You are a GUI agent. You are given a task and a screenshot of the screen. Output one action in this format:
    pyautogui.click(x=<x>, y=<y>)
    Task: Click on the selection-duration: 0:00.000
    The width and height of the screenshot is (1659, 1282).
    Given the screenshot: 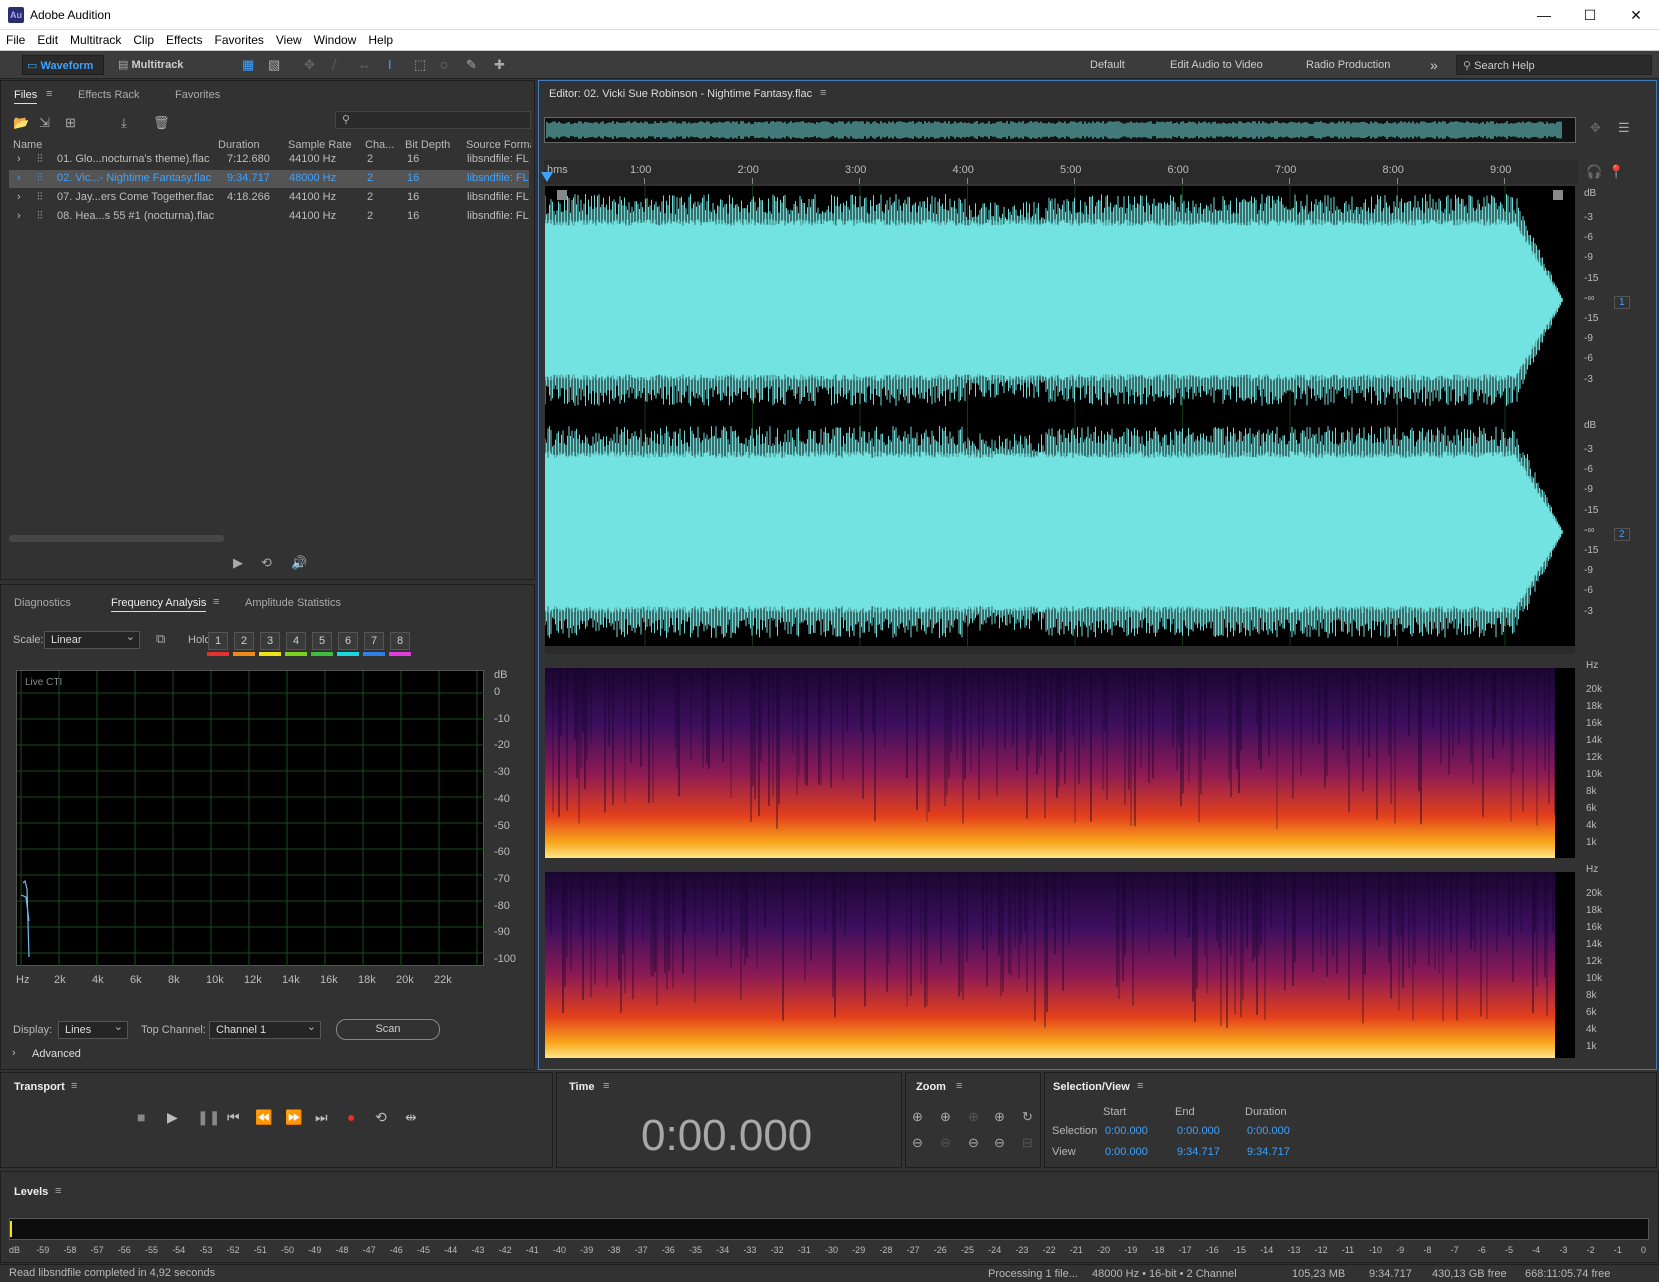 What is the action you would take?
    pyautogui.click(x=1268, y=1131)
    